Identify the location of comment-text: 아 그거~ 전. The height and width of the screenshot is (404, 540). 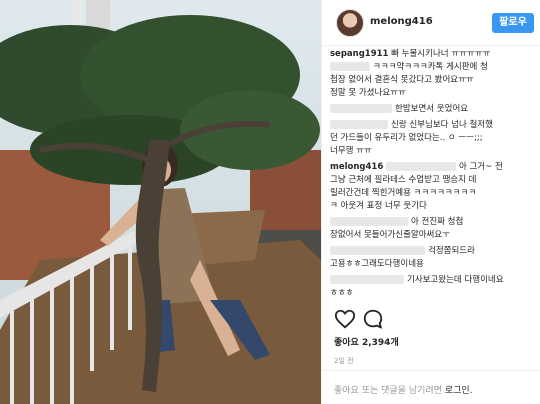
(480, 167).